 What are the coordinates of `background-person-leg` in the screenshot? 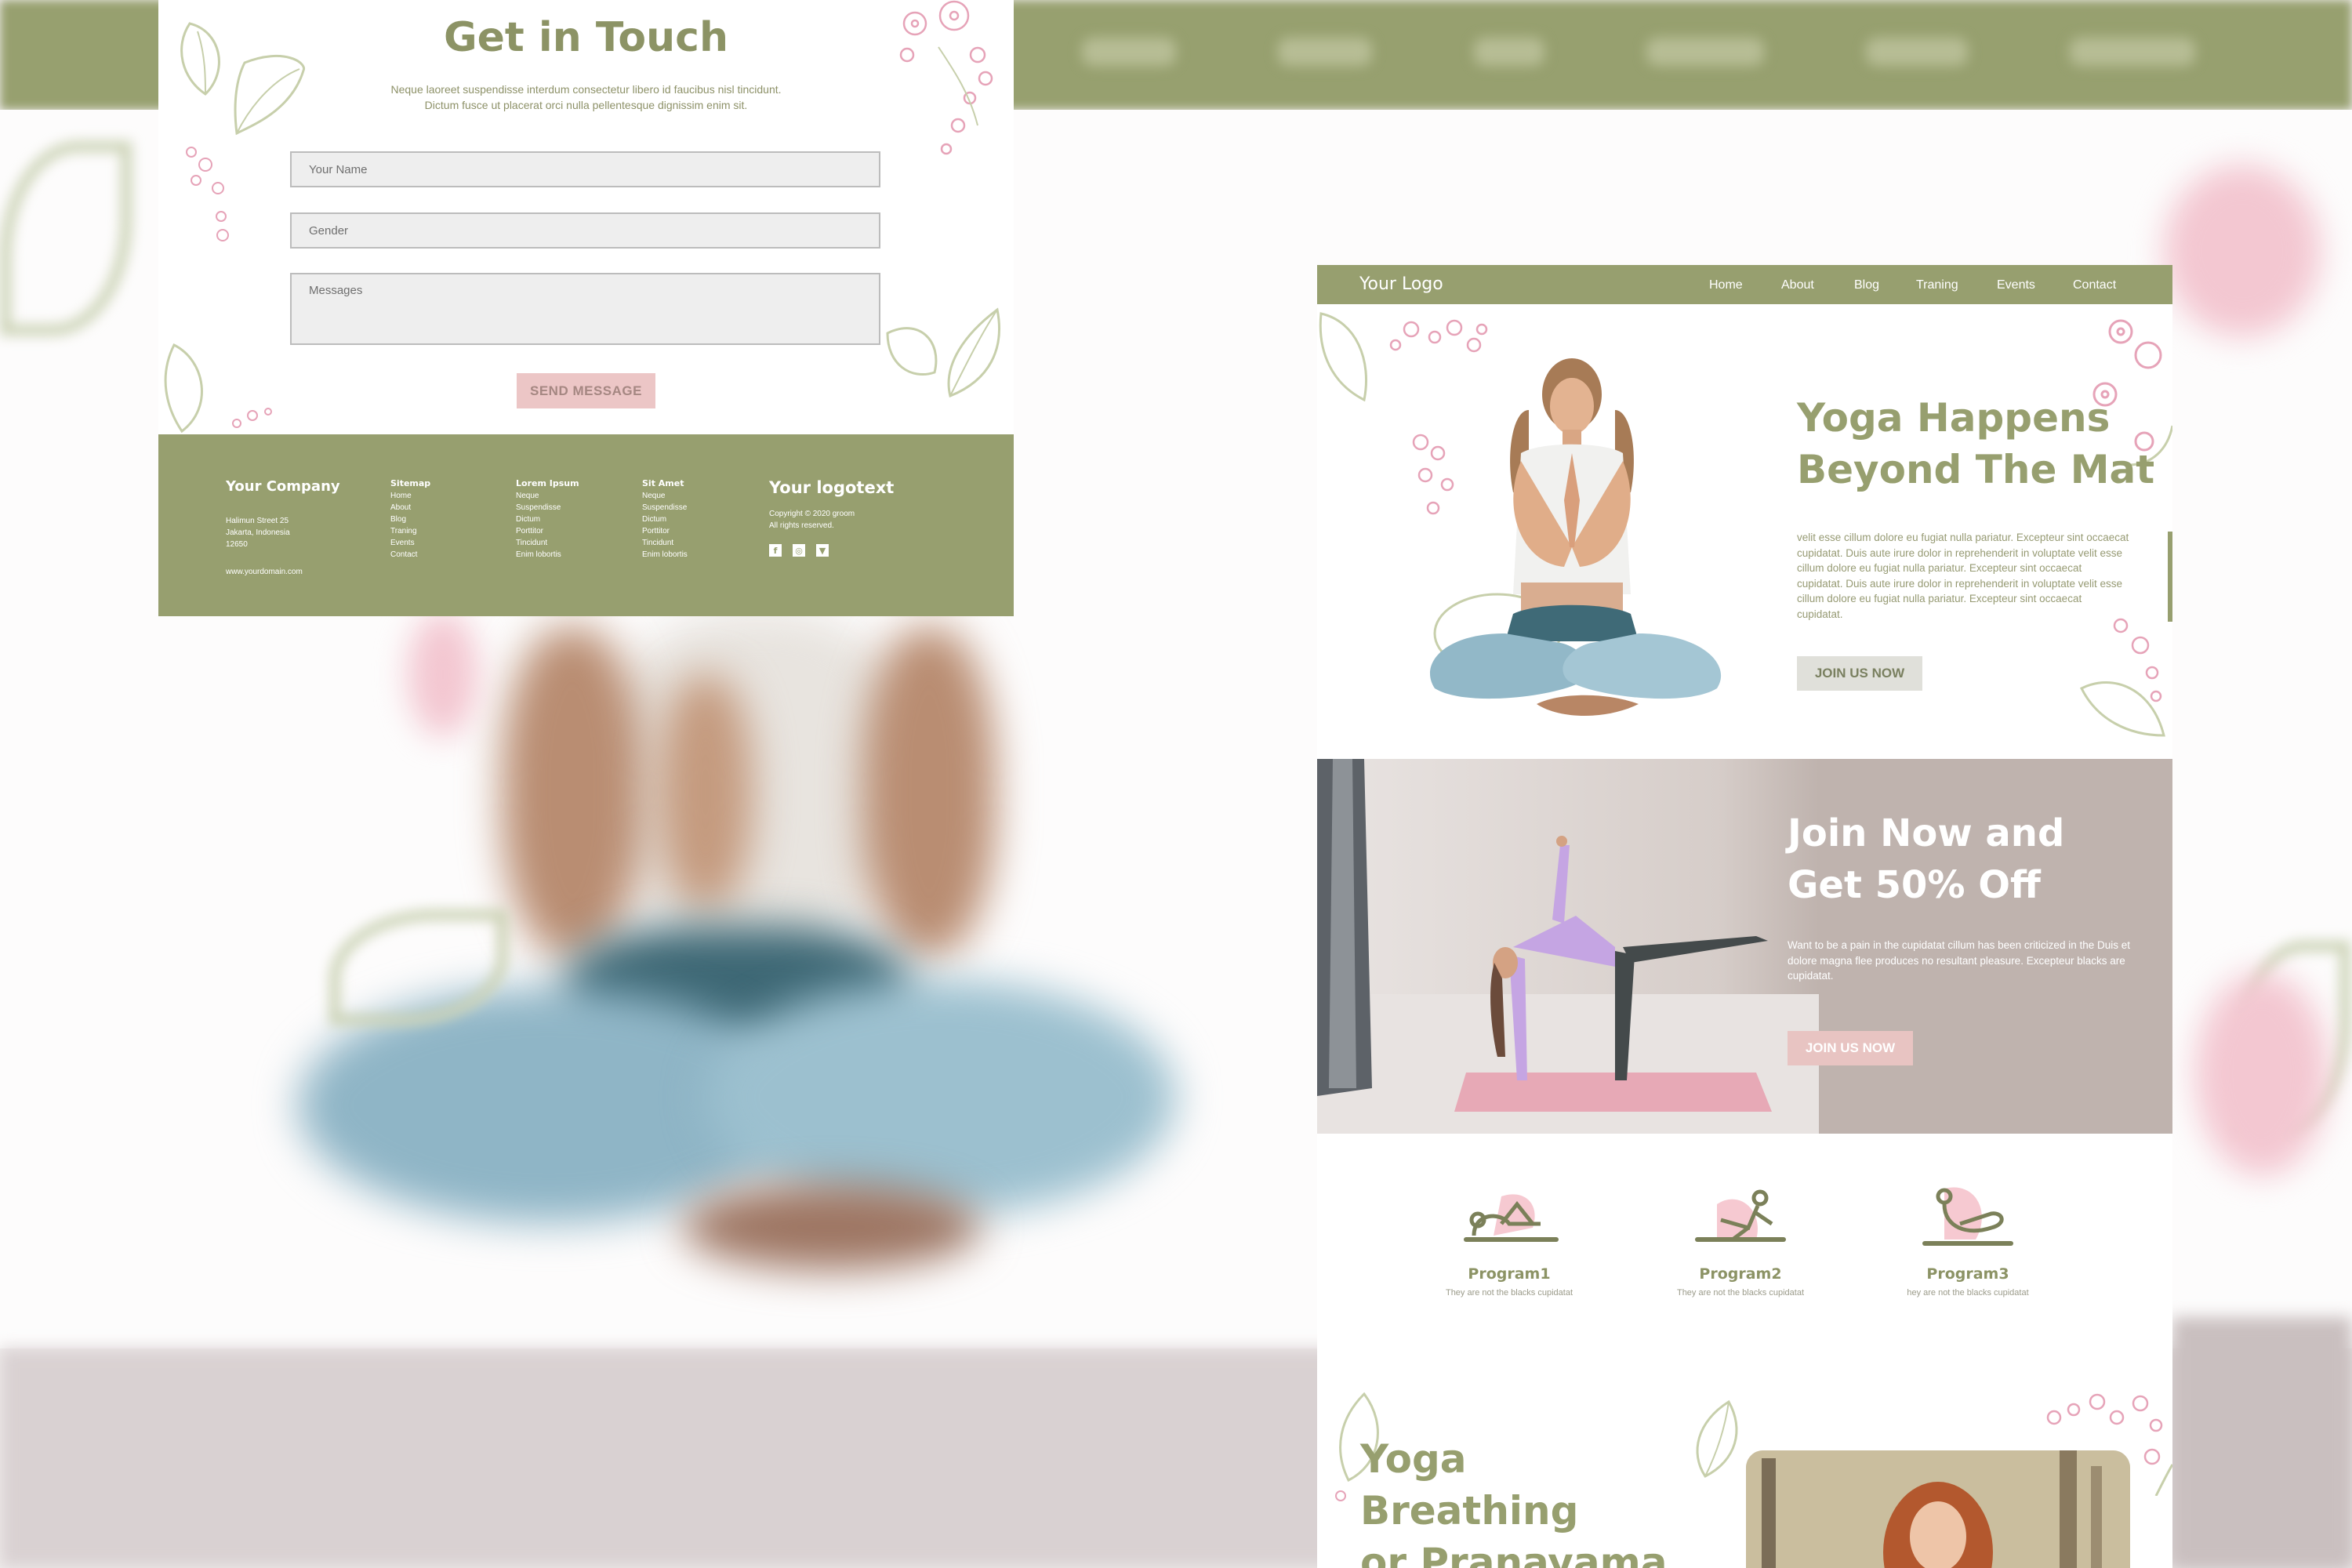 It's located at (941, 1097).